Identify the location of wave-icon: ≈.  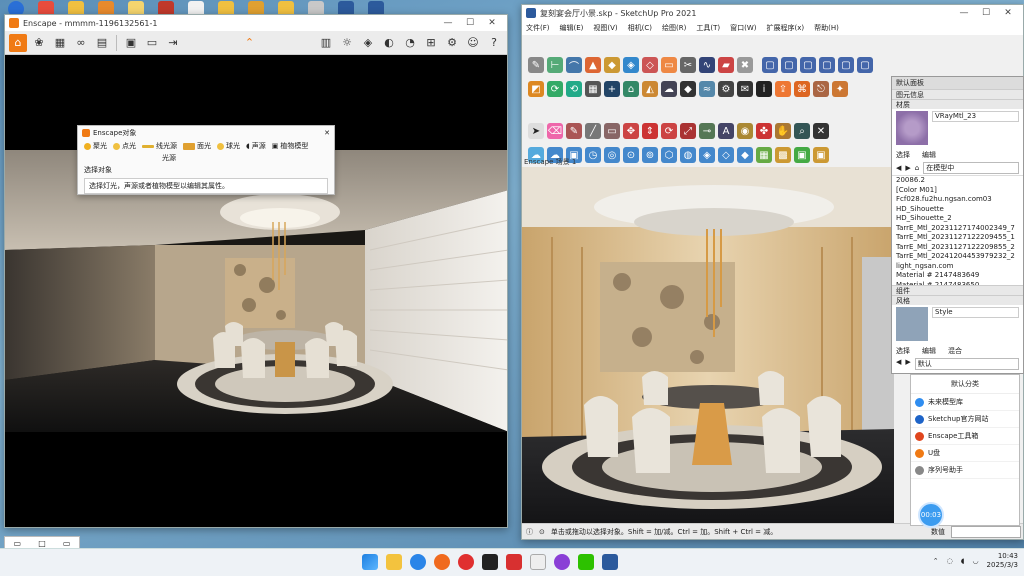
(707, 89).